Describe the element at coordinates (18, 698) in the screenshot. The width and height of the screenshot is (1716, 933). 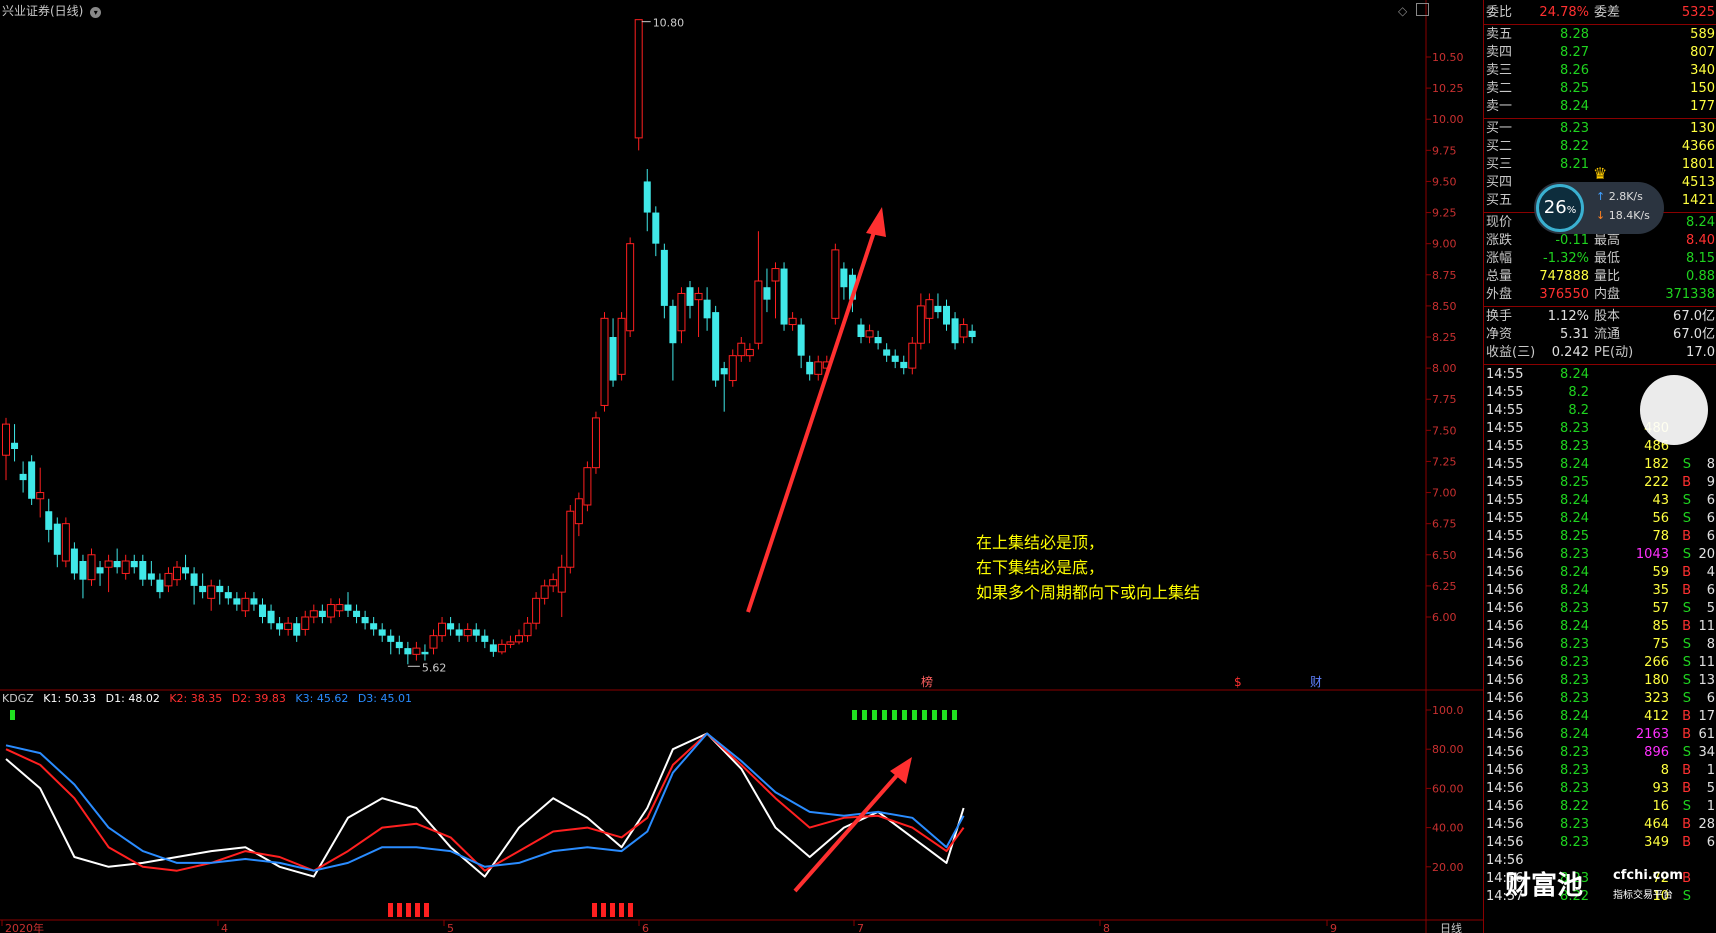
I see `indicator-name: KDGZ` at that location.